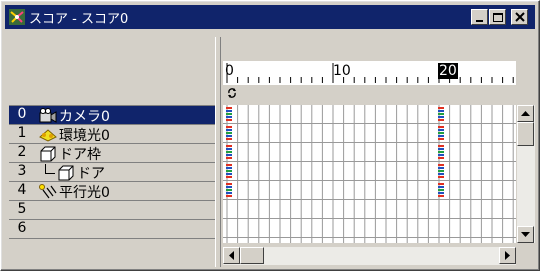  I want to click on maximize-button, so click(497, 17).